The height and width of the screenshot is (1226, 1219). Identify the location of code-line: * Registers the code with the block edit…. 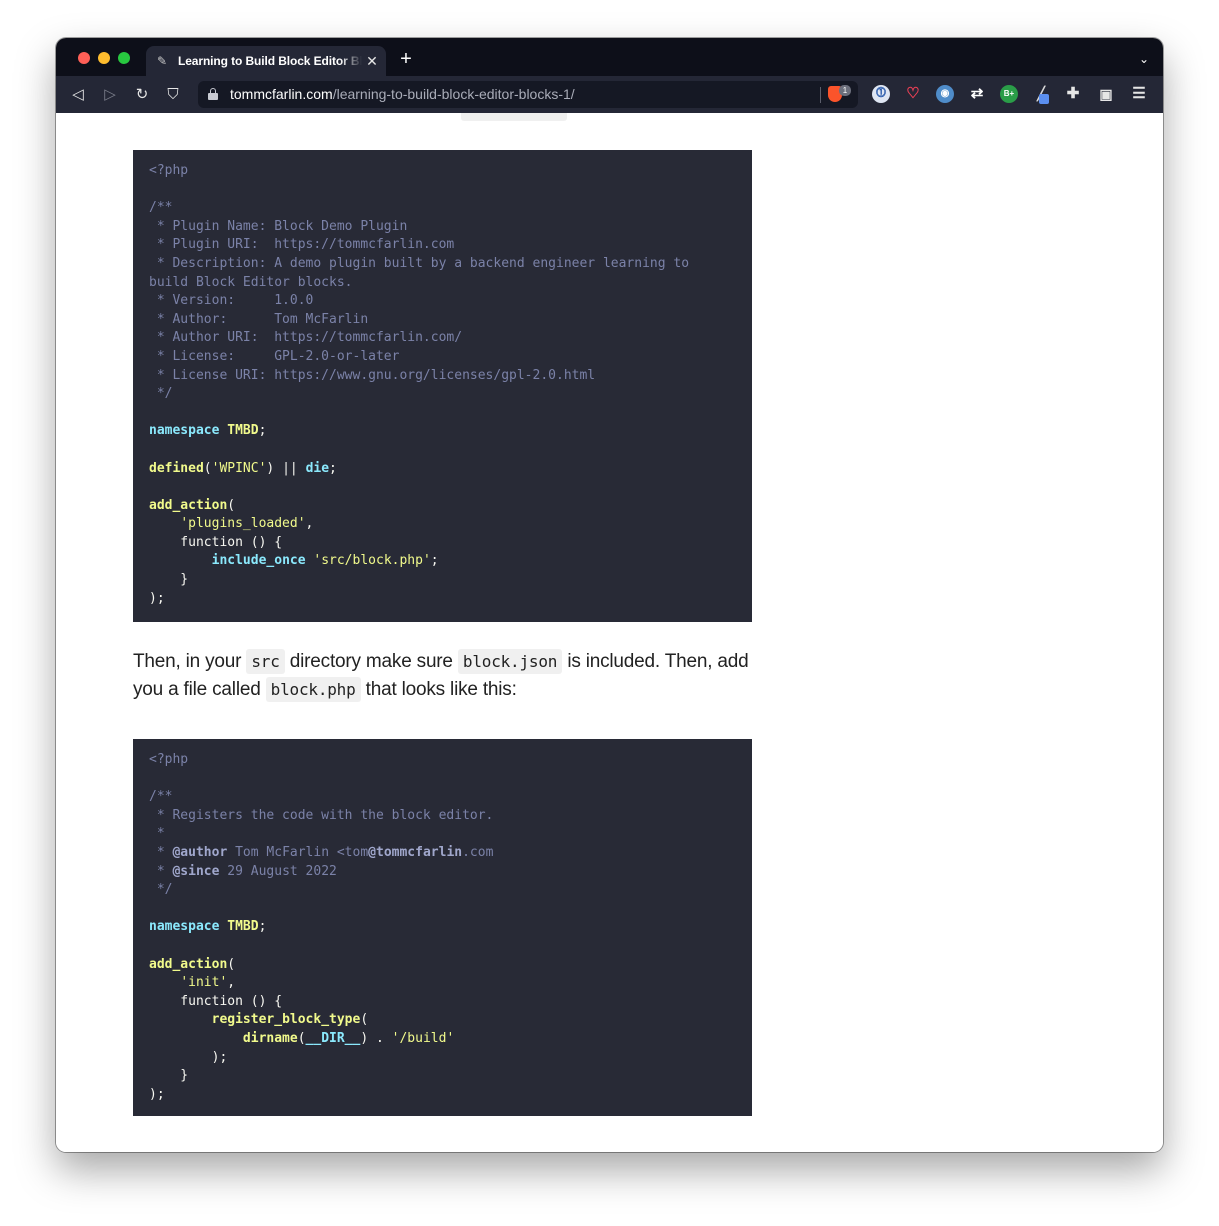
(321, 815).